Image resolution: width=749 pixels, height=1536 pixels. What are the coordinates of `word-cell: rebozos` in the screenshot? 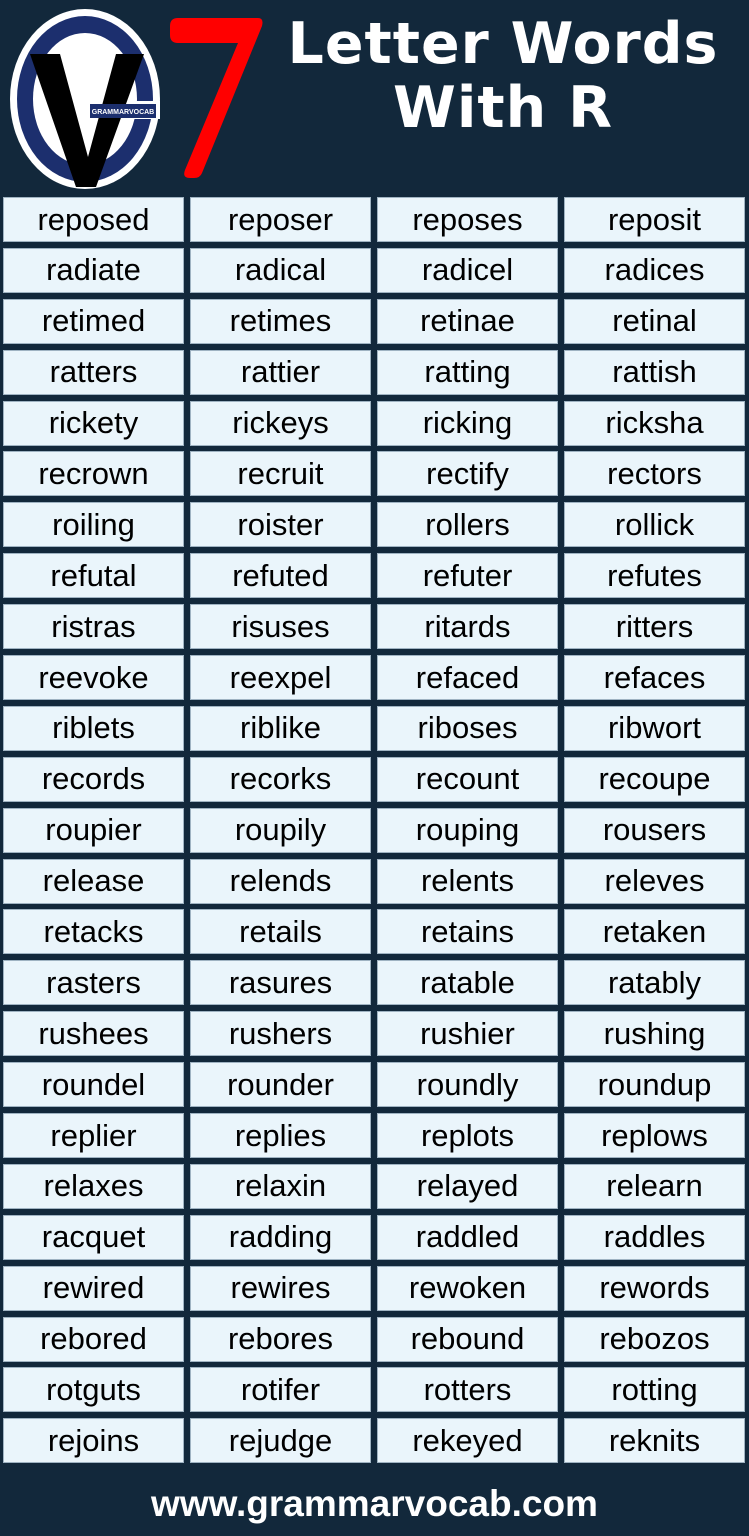 It's located at (654, 1339).